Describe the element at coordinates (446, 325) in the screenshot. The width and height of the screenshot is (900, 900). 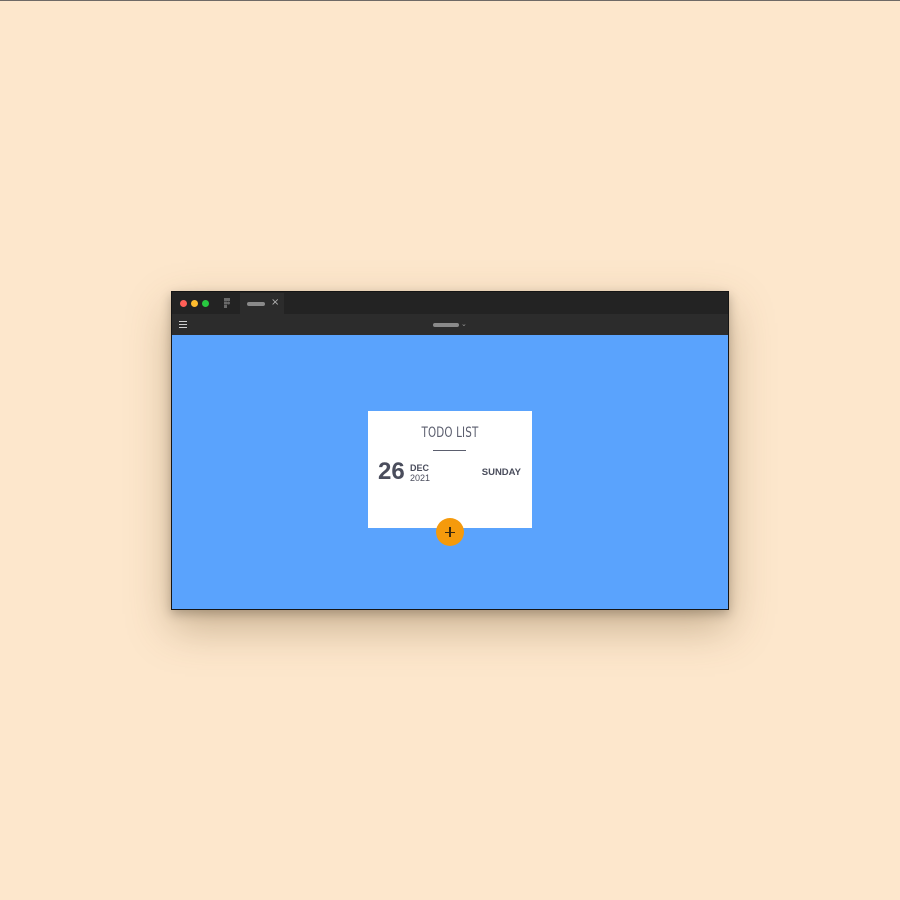
I see `file-name-placeholder` at that location.